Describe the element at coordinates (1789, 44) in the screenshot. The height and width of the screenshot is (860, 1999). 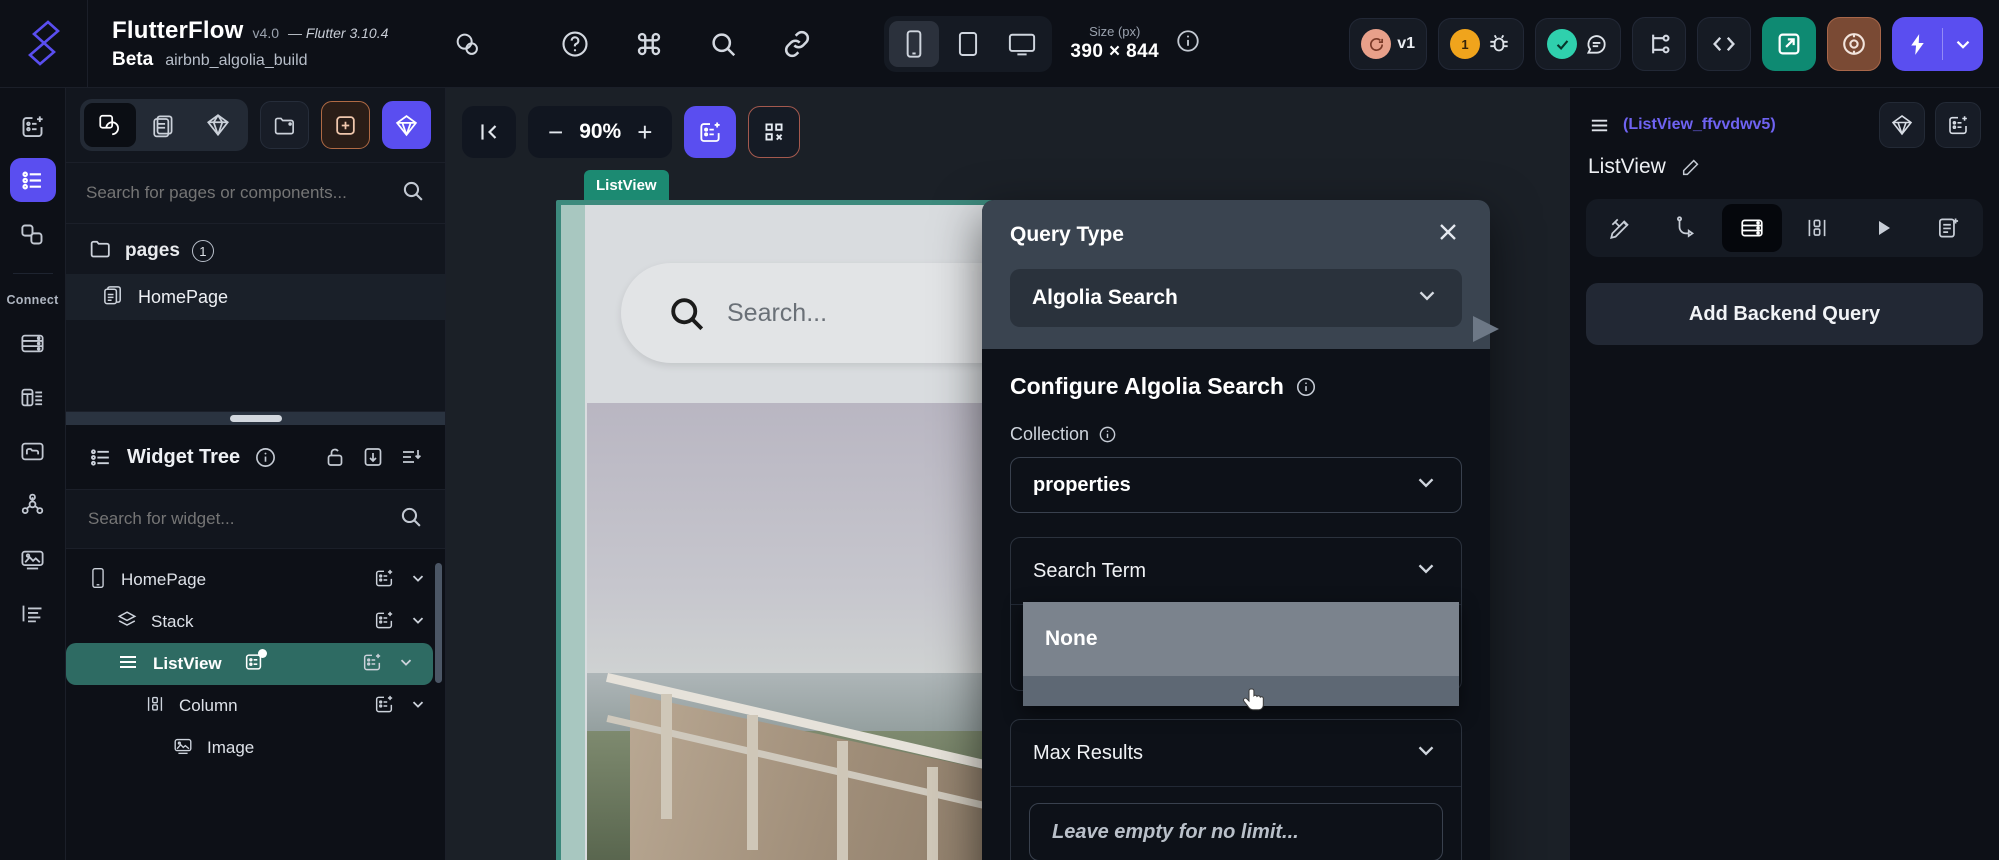
I see `open-external-icon` at that location.